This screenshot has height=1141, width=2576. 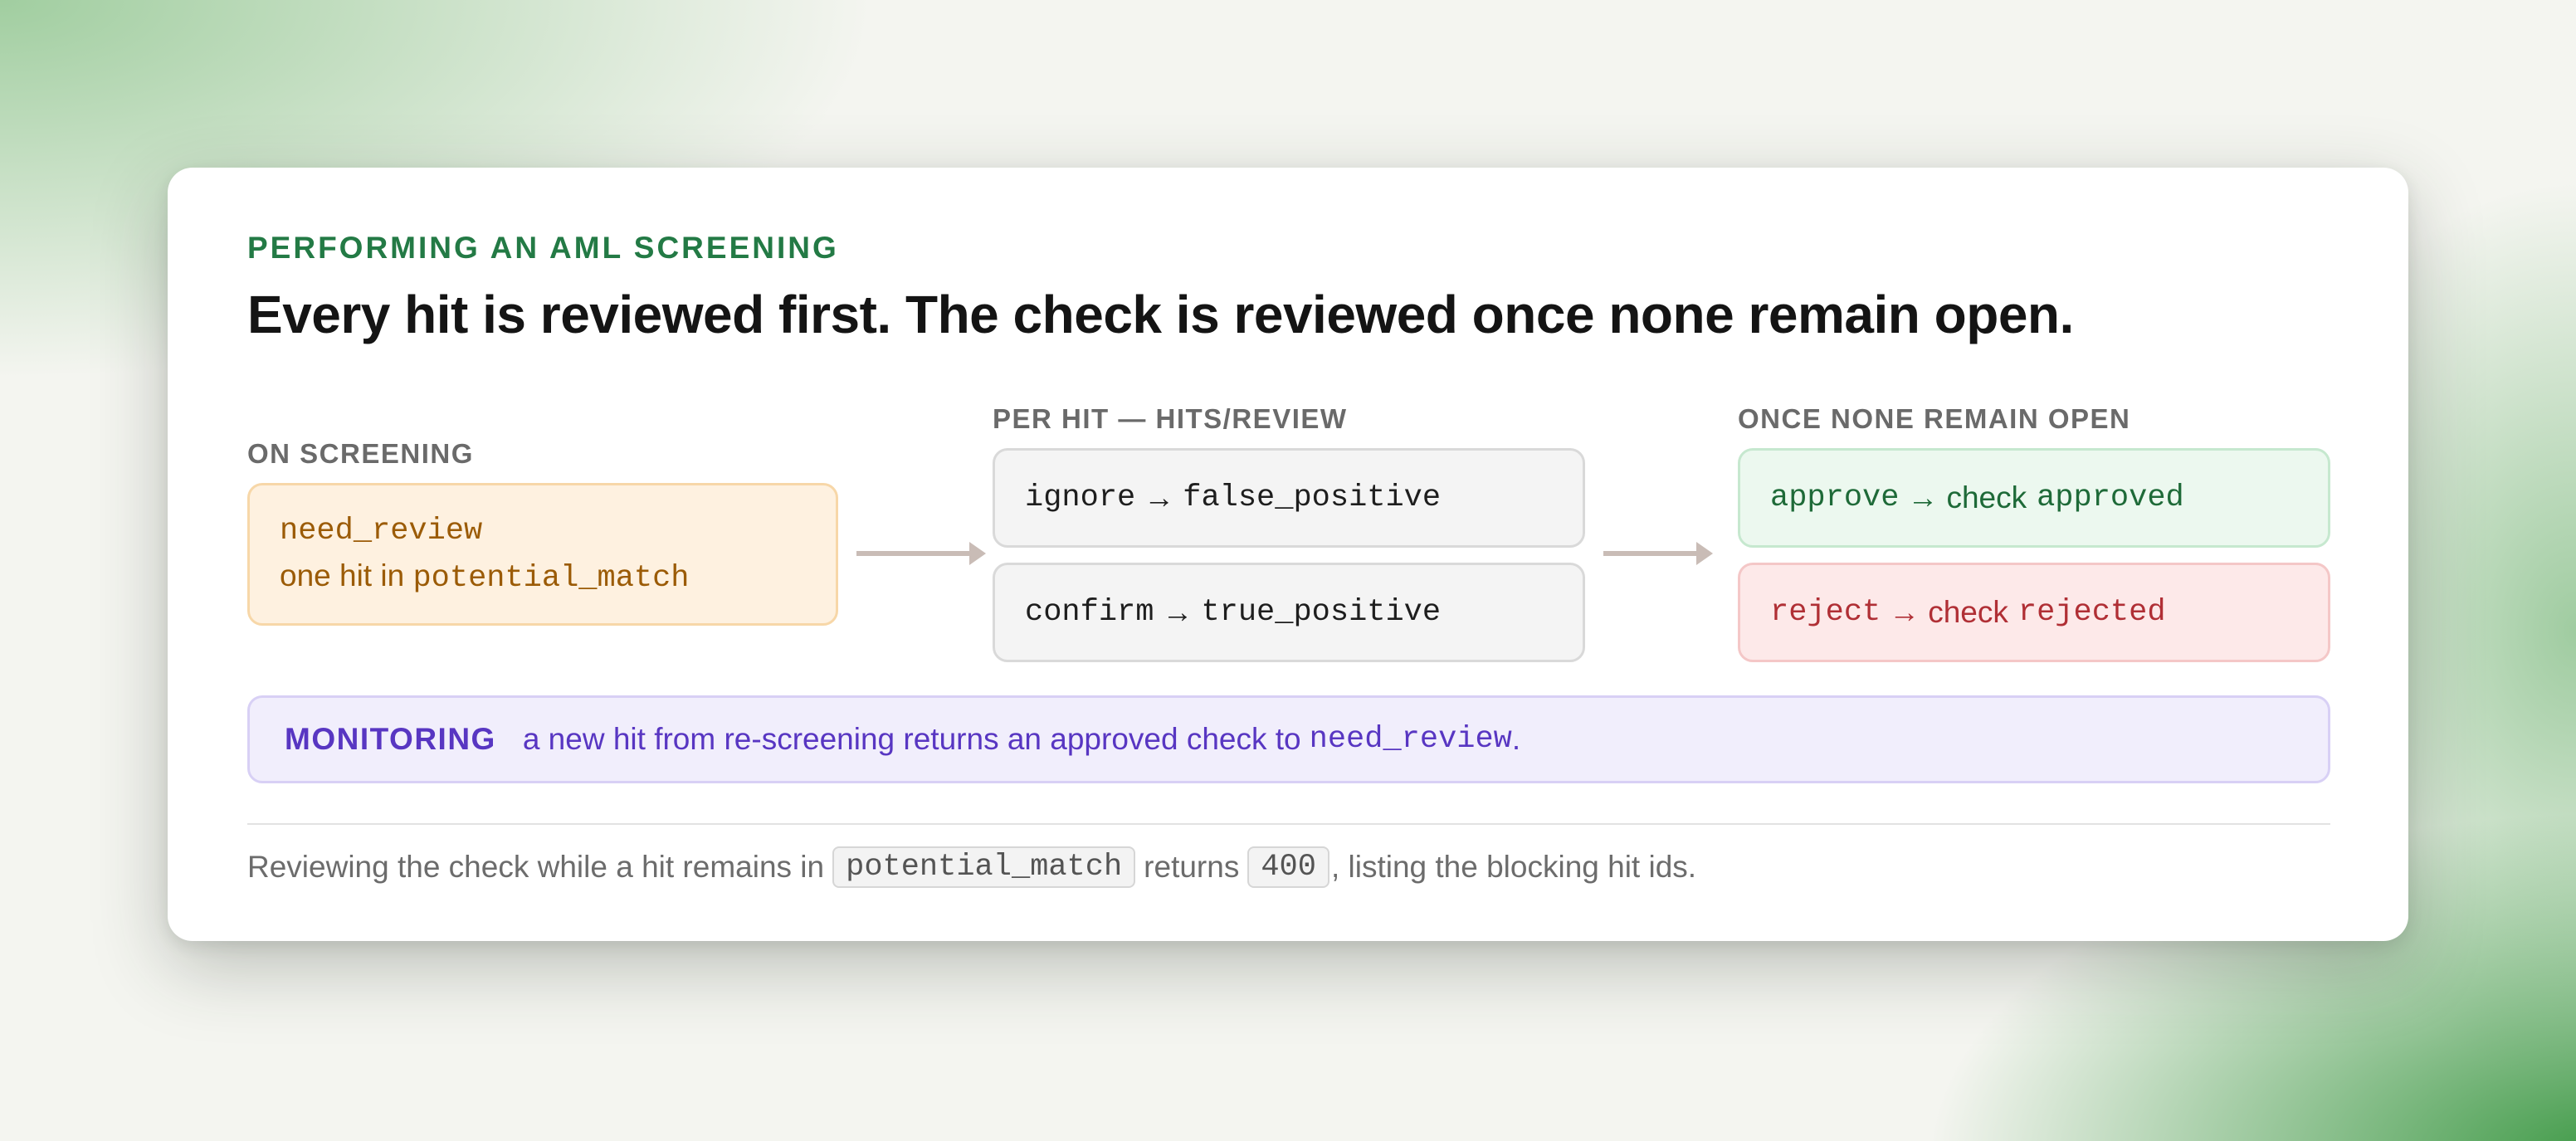 I want to click on footnote-code-potential-match: potential_match, so click(x=984, y=867).